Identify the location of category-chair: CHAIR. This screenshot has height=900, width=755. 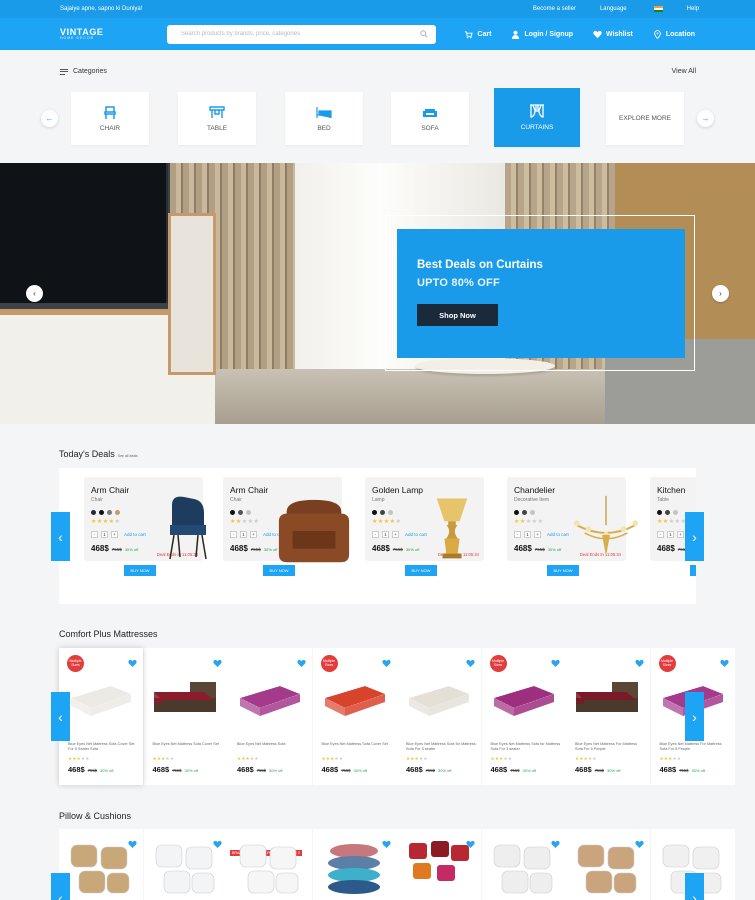
(110, 118).